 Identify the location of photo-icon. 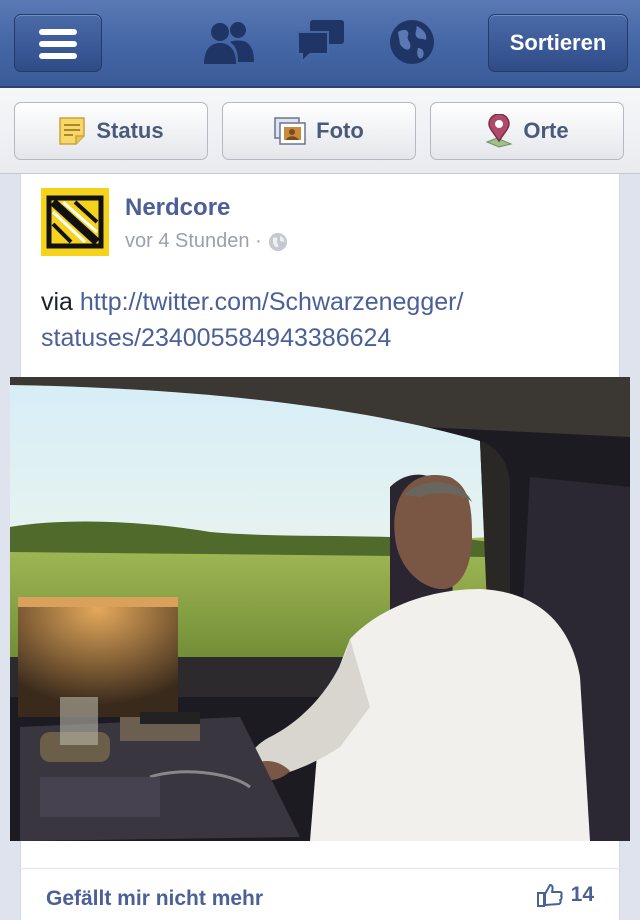
(290, 131).